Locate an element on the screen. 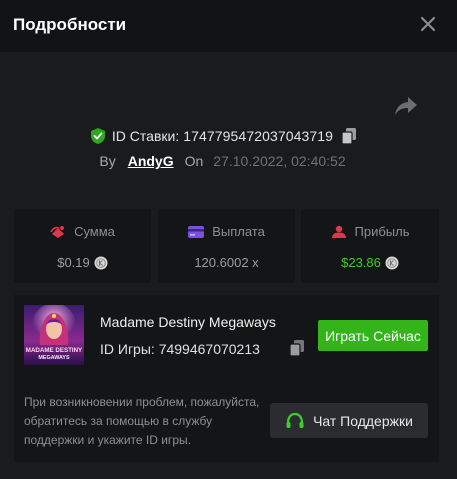 The image size is (457, 479). stat-payout: Выплата 120.6002 x is located at coordinates (226, 246).